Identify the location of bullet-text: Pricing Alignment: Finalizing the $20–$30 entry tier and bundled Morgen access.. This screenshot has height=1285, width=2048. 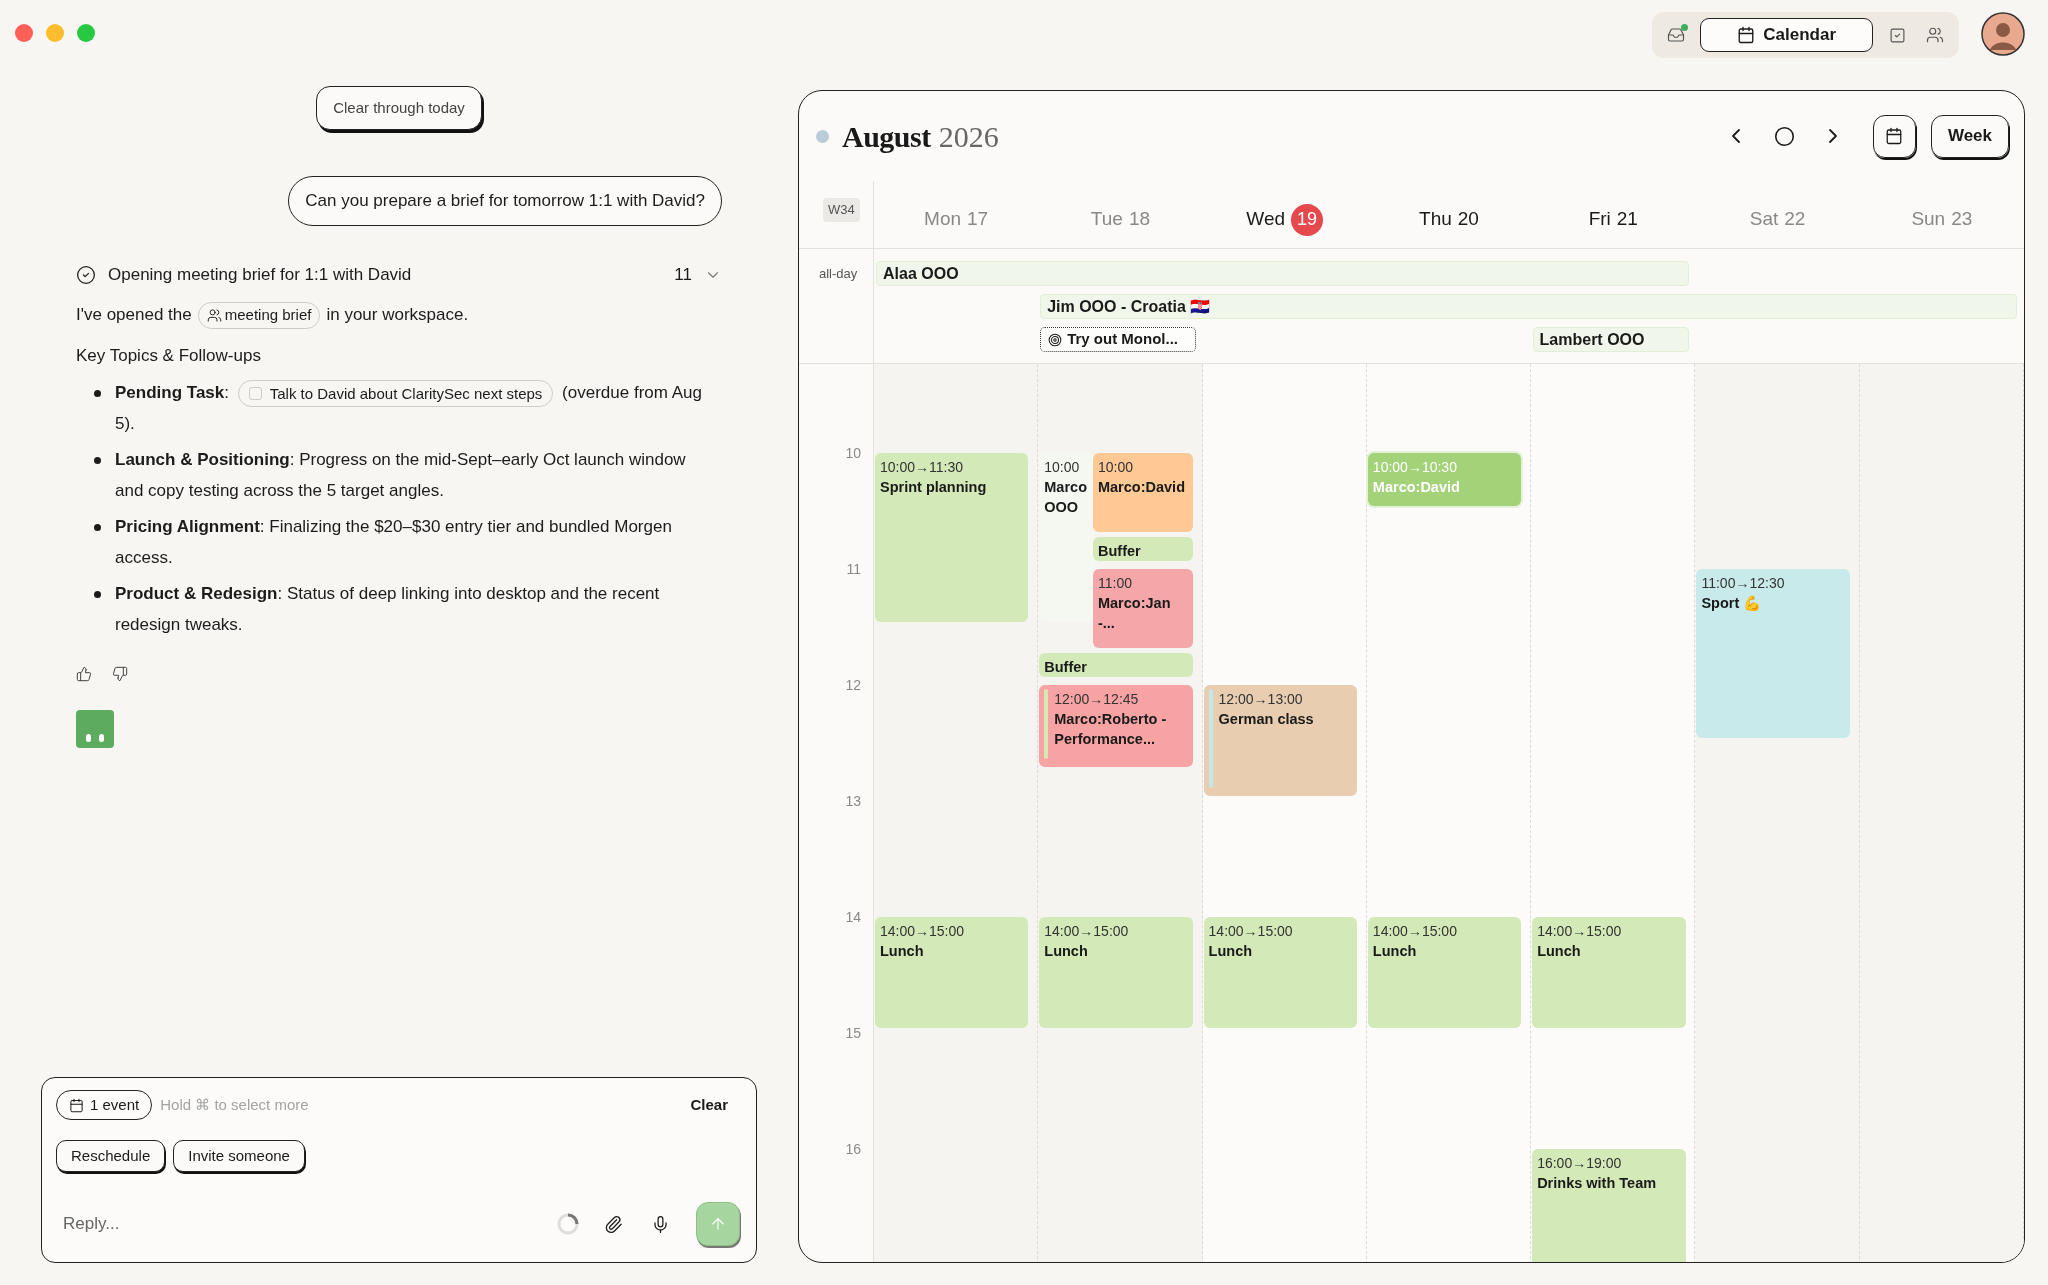
(394, 542).